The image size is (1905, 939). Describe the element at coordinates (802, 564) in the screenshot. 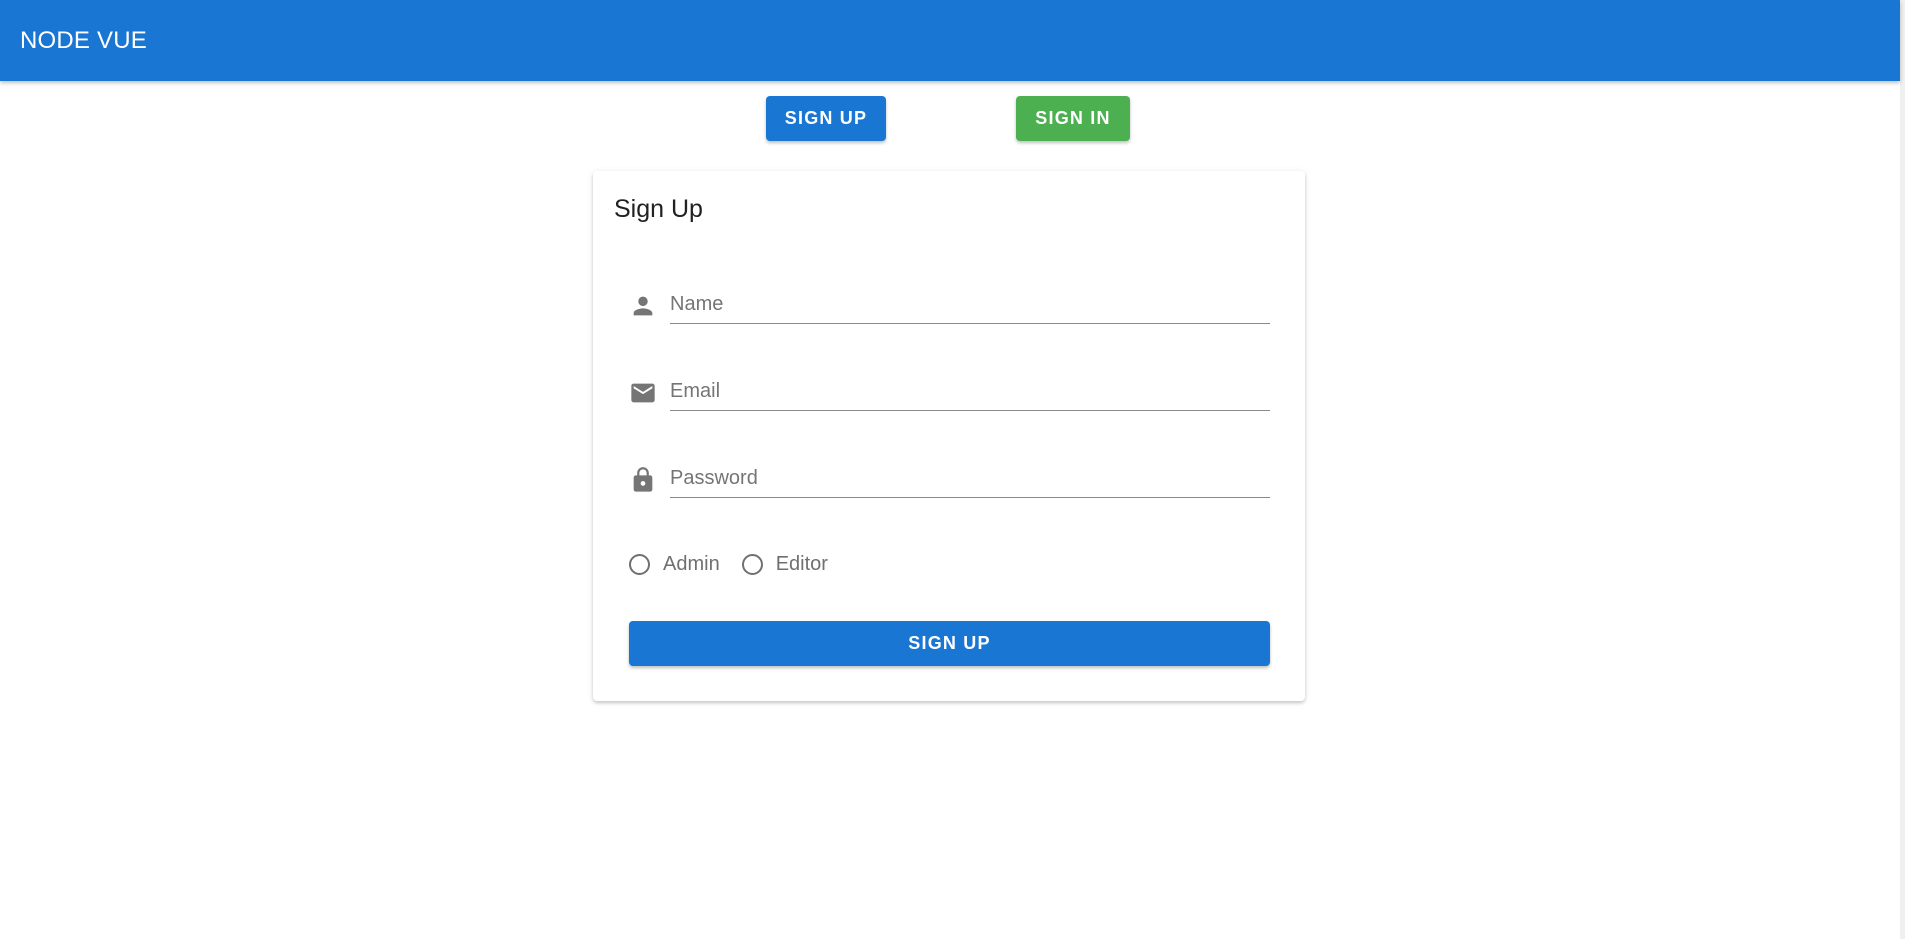

I see `radio-editor-label: Editor` at that location.